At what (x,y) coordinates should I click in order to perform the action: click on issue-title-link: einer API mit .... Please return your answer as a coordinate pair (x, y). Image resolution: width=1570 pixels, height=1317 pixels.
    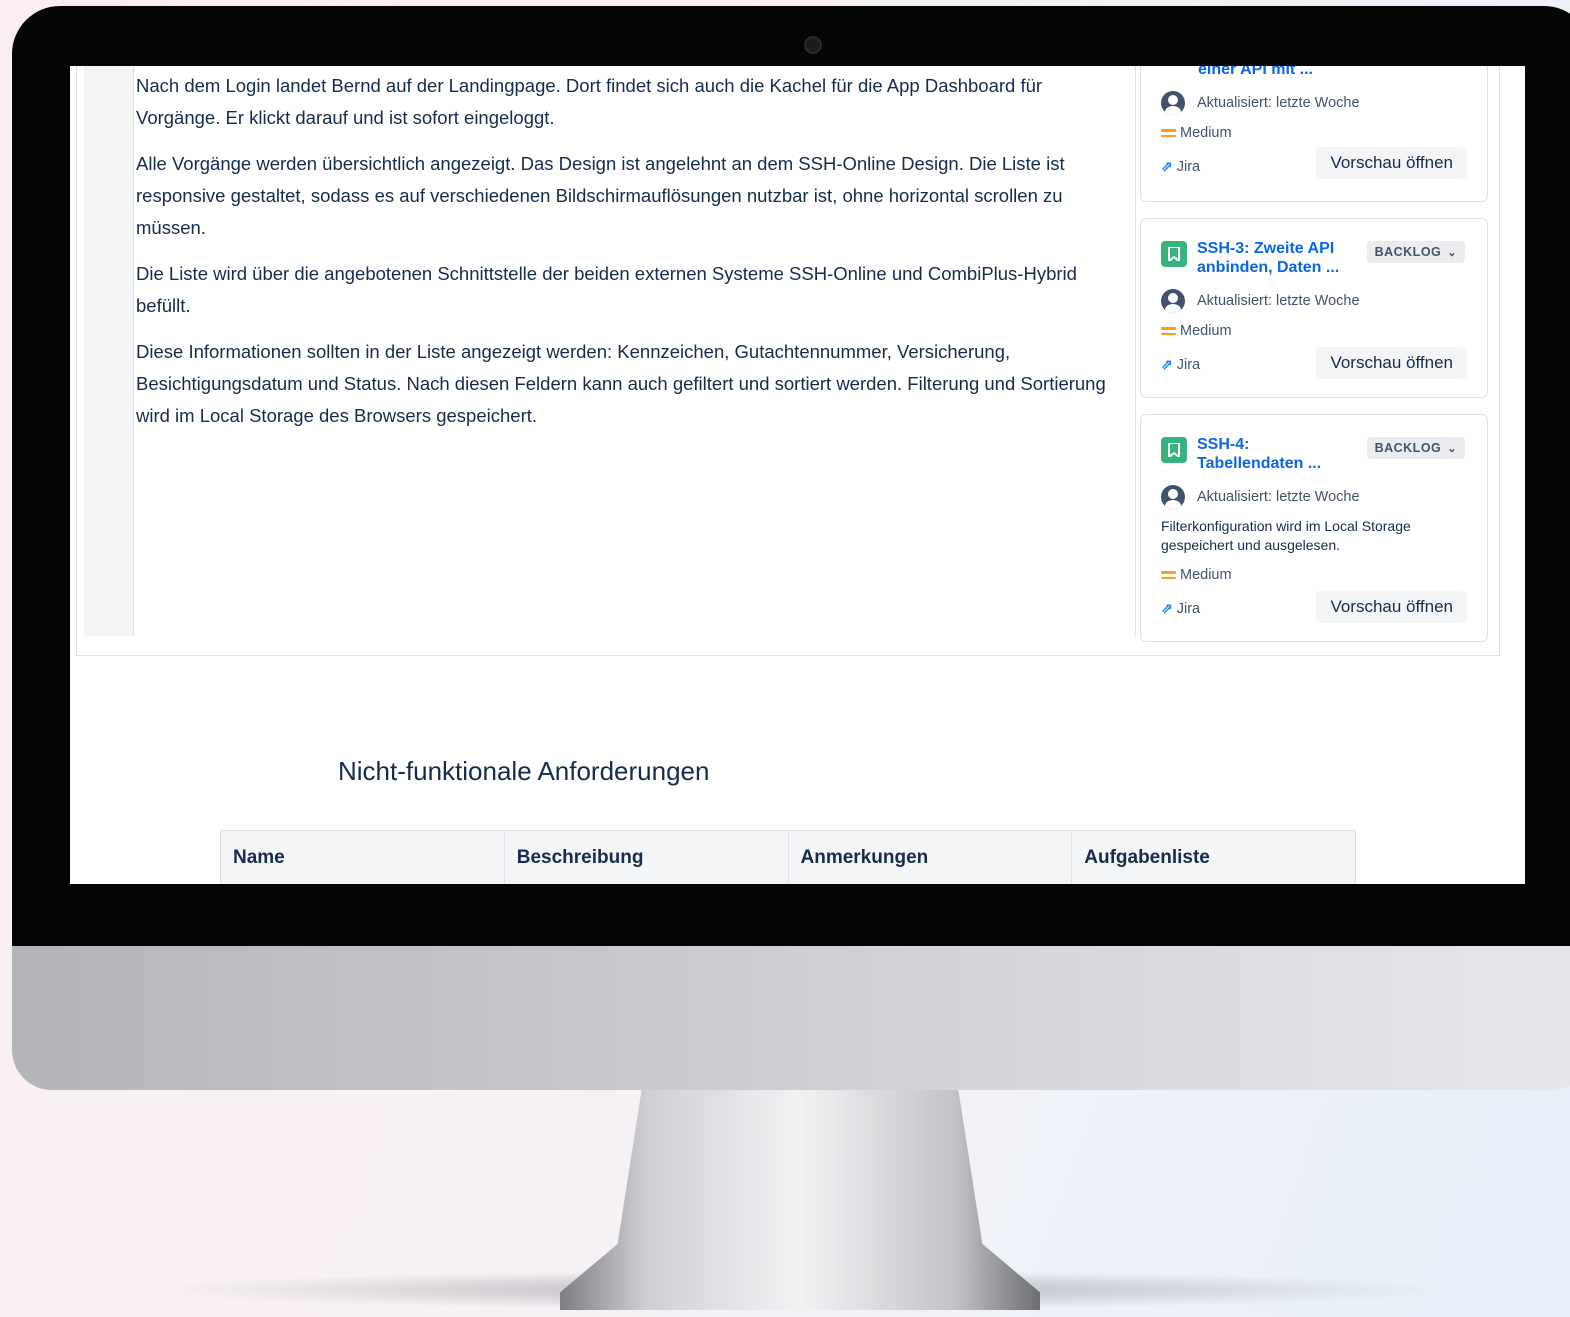
    Looking at the image, I should click on (1255, 72).